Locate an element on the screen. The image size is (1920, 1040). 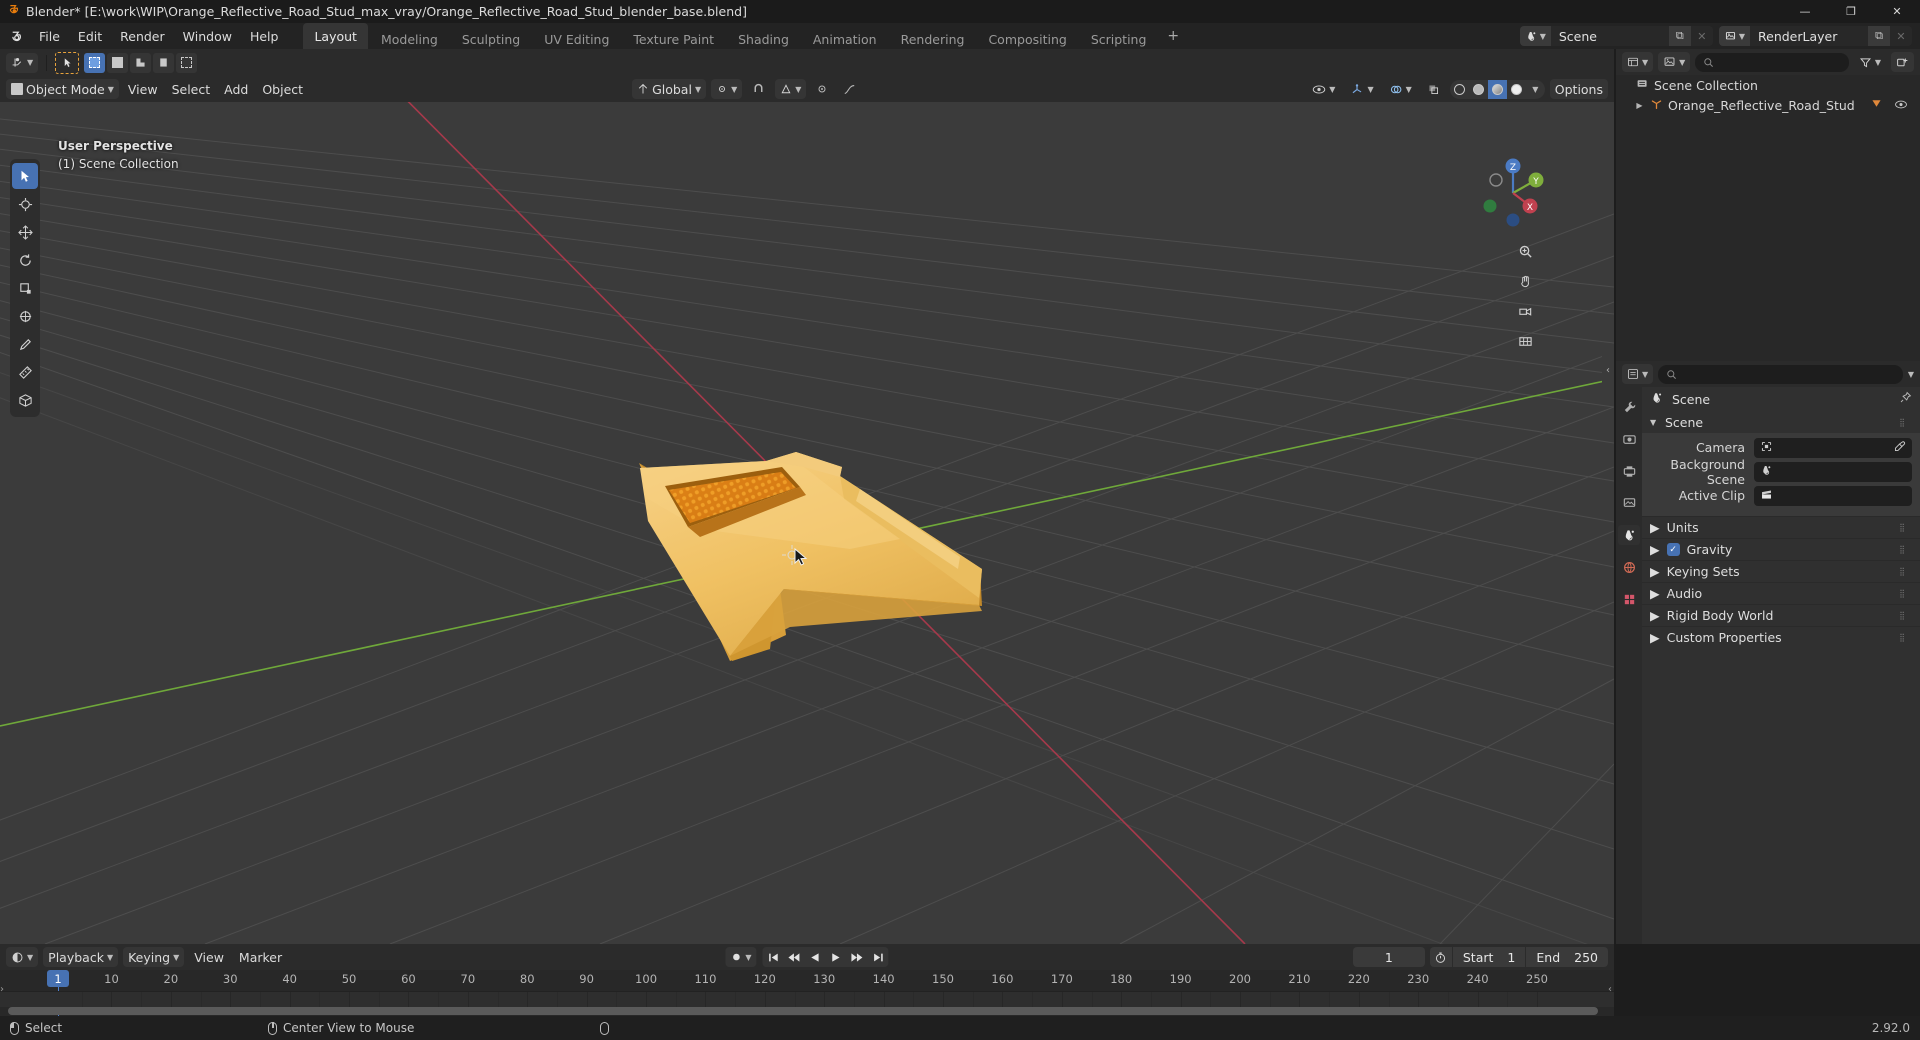
viewport-menu-select: Select is located at coordinates (191, 89).